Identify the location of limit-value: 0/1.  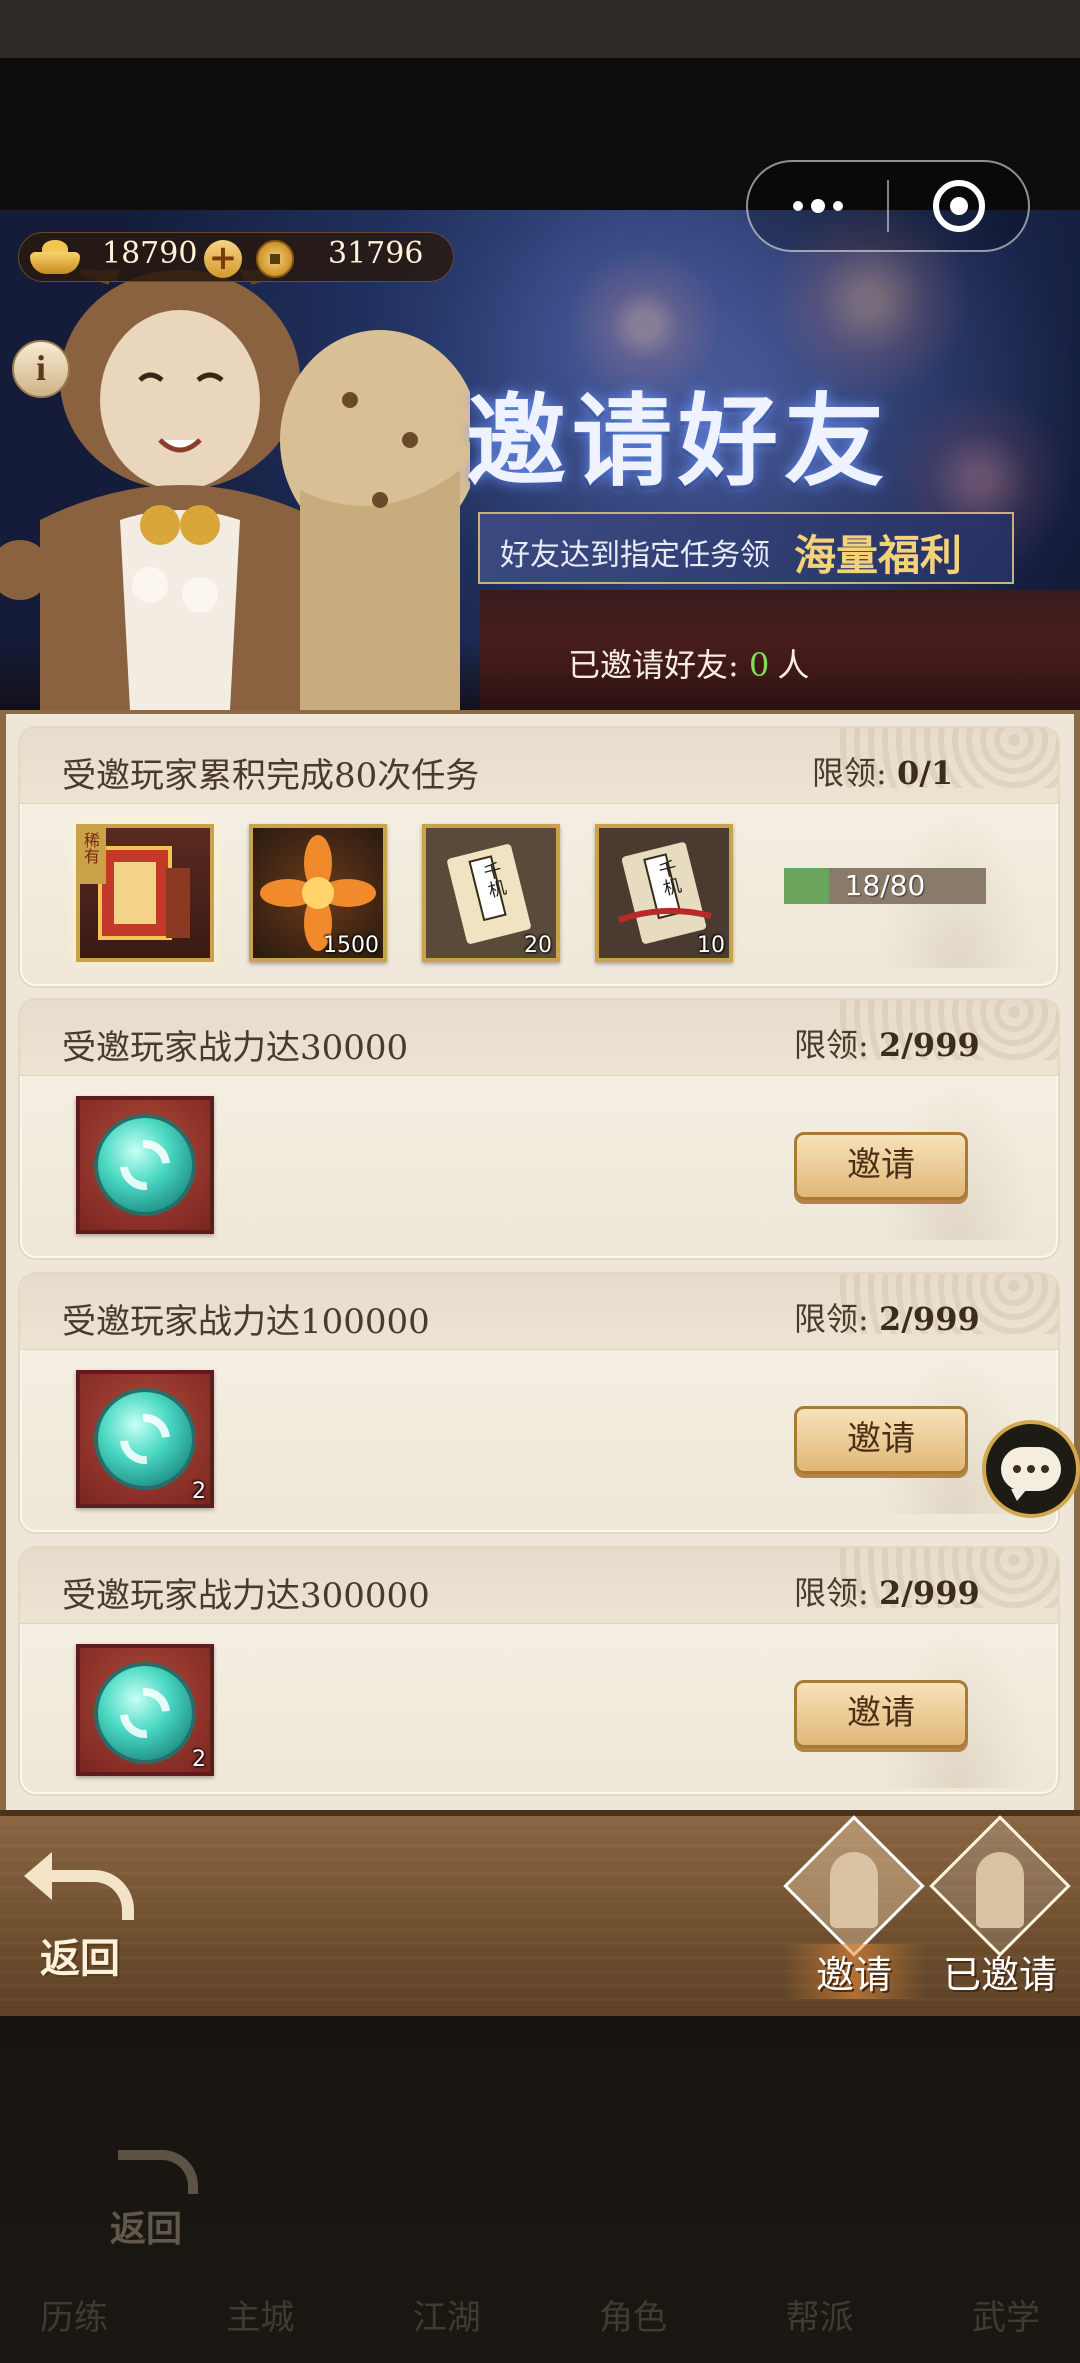
(925, 773).